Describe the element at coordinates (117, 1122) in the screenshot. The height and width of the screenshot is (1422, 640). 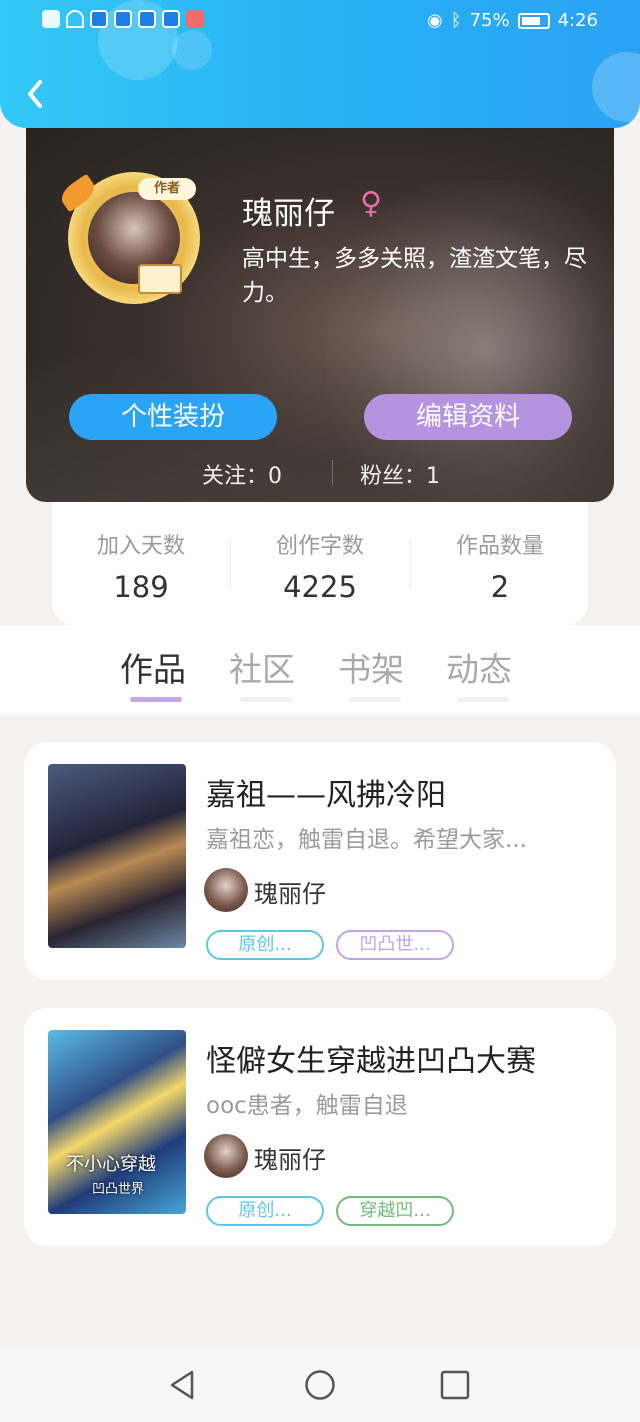
I see `work-cover: 不小心穿越 凹凸世界` at that location.